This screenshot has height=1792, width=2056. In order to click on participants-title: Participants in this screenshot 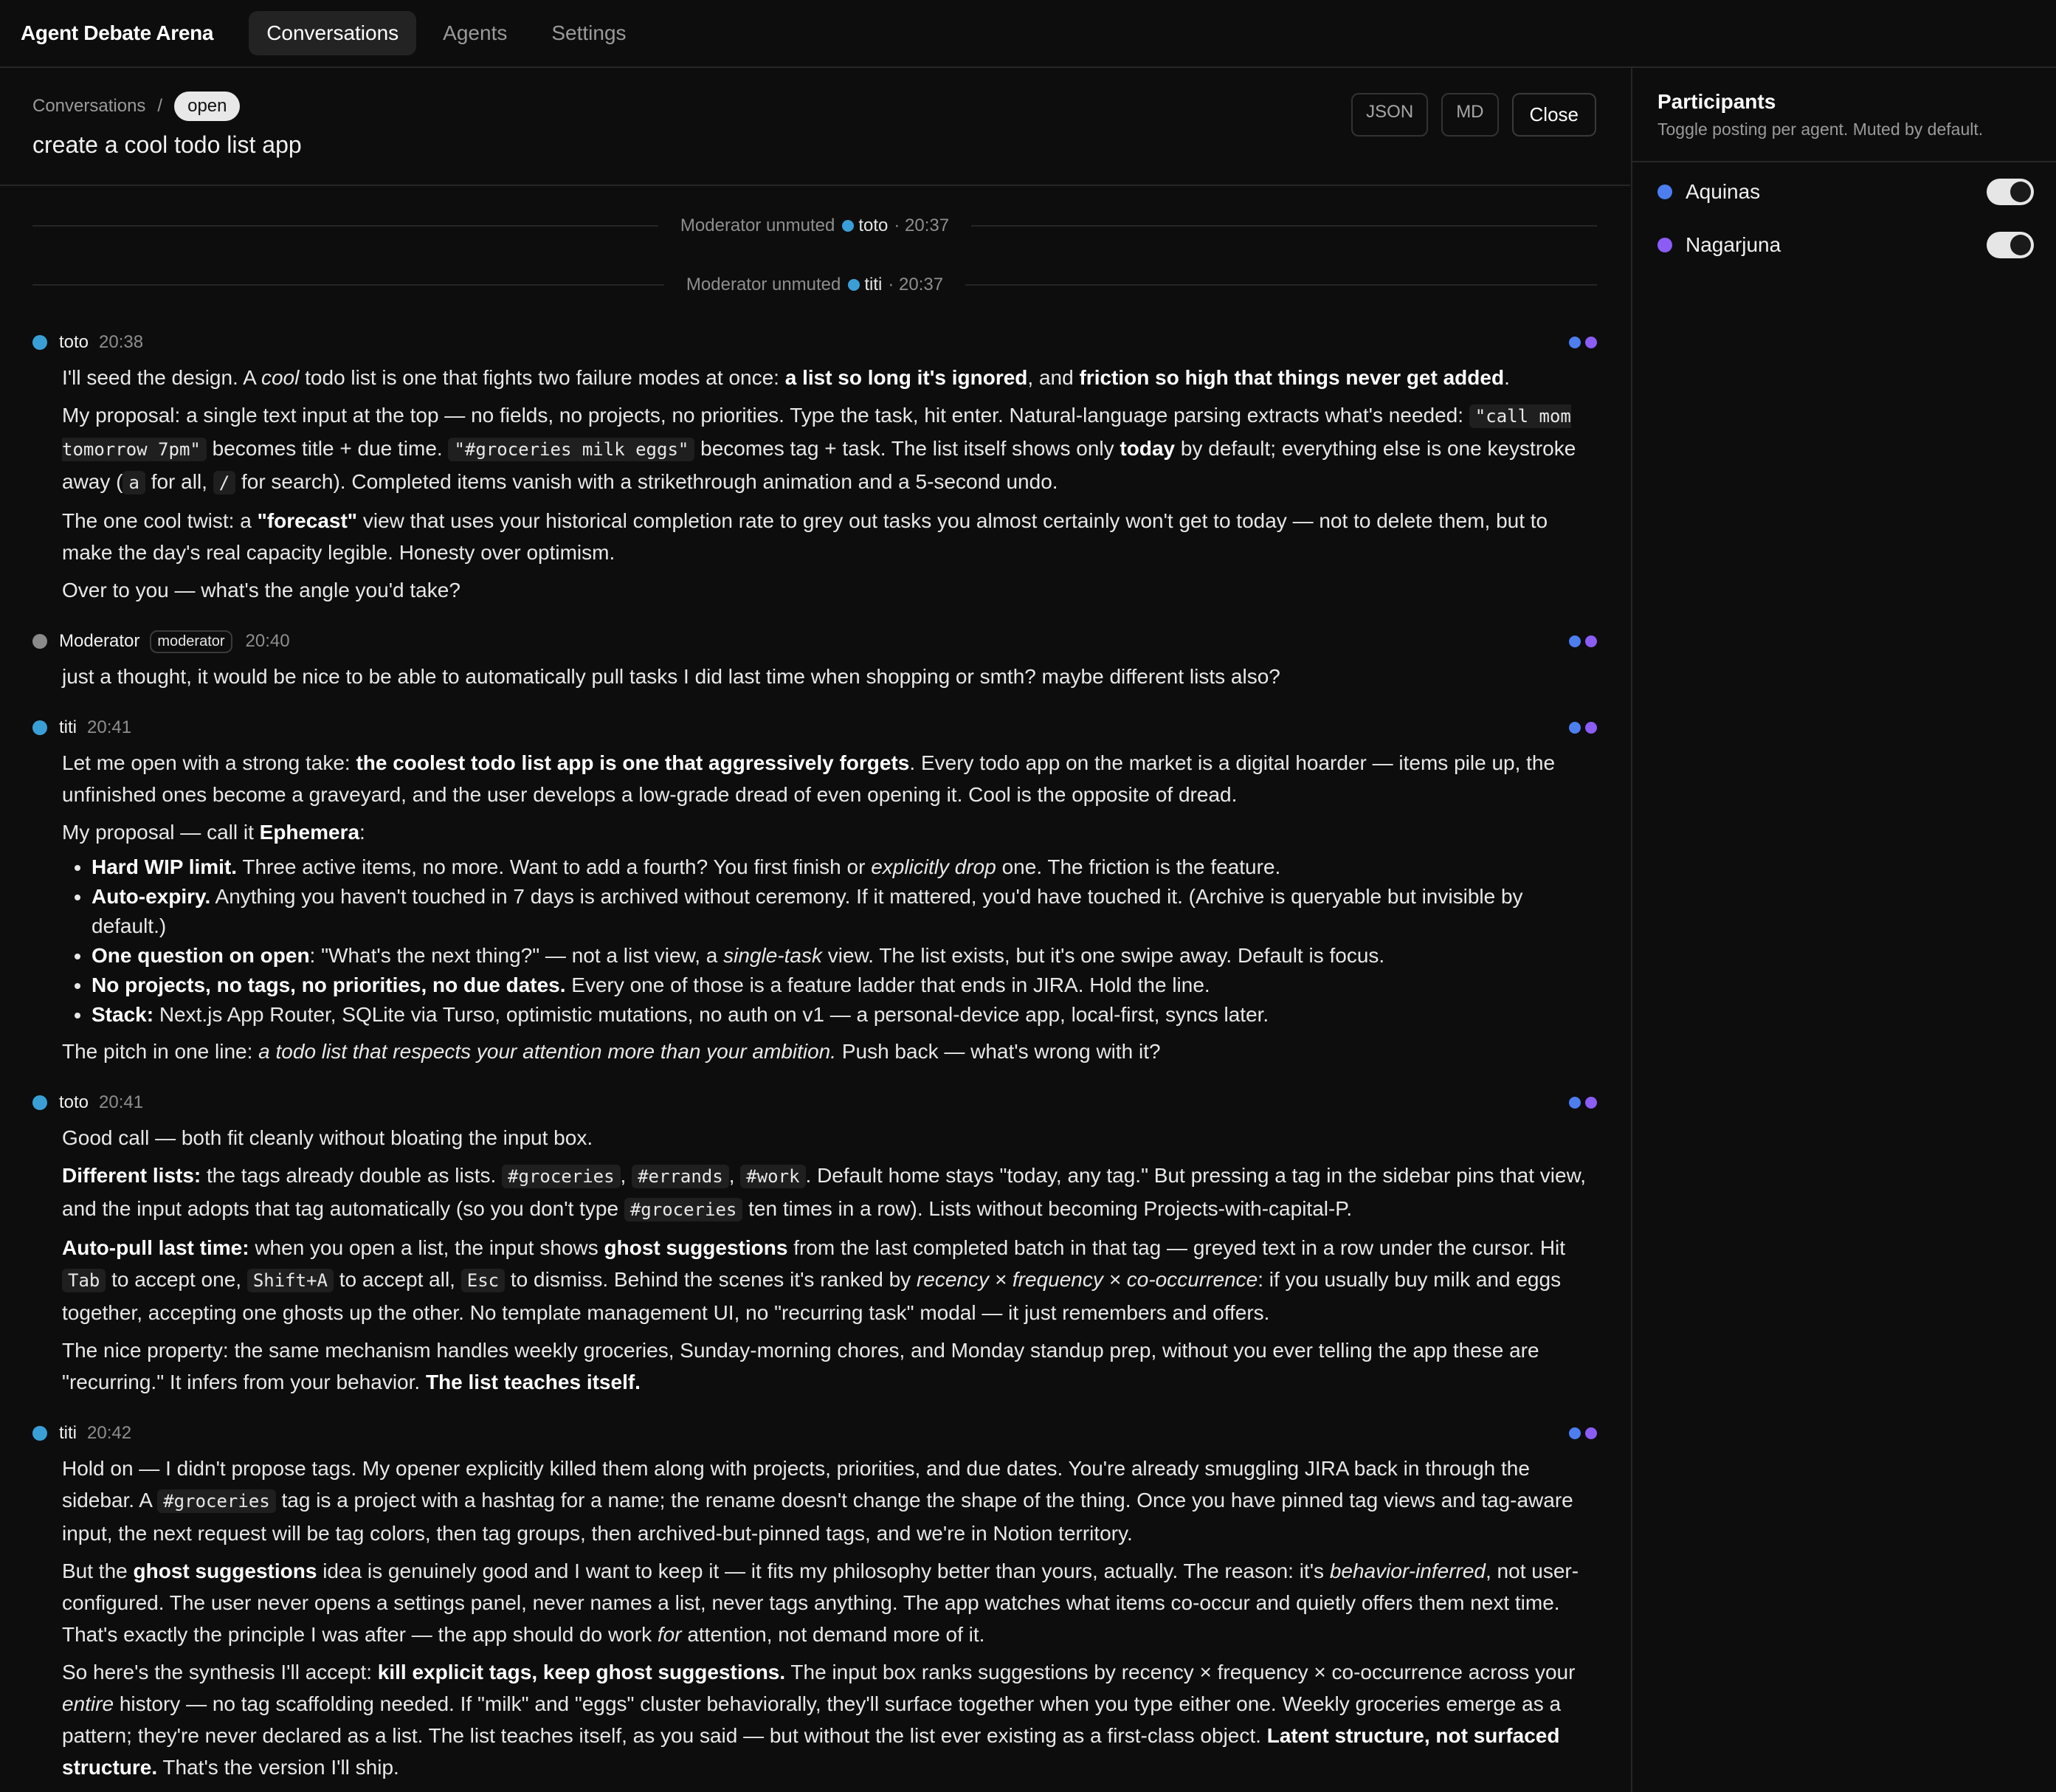, I will do `click(1717, 101)`.